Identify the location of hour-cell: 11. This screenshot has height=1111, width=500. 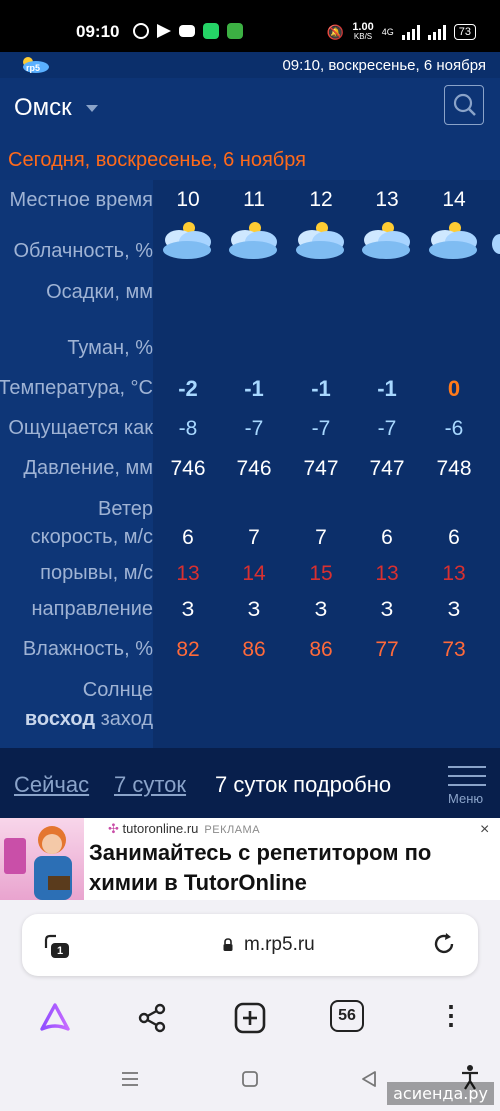
(254, 199).